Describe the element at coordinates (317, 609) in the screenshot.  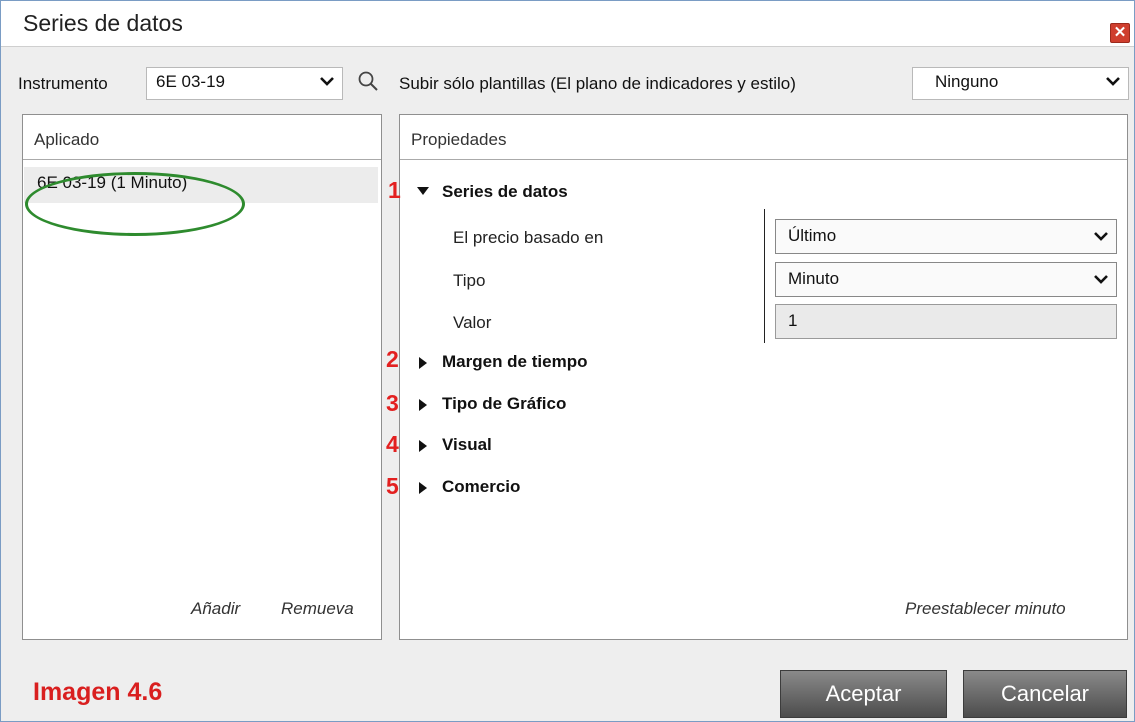
I see `remove-link: Remueva` at that location.